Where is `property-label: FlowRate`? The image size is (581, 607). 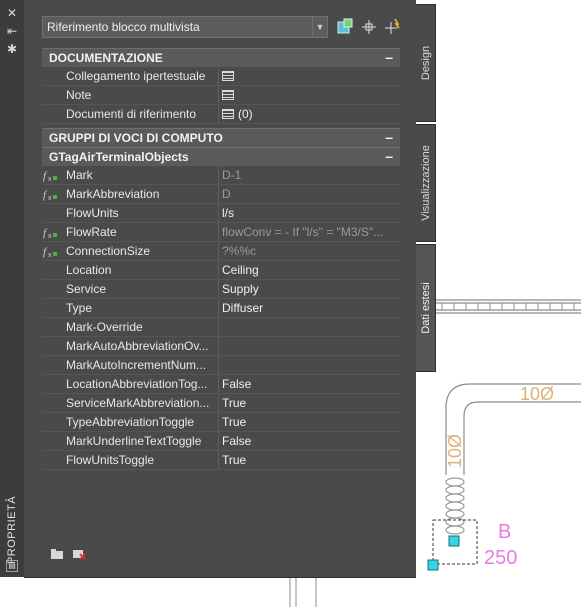
property-label: FlowRate is located at coordinates (91, 232).